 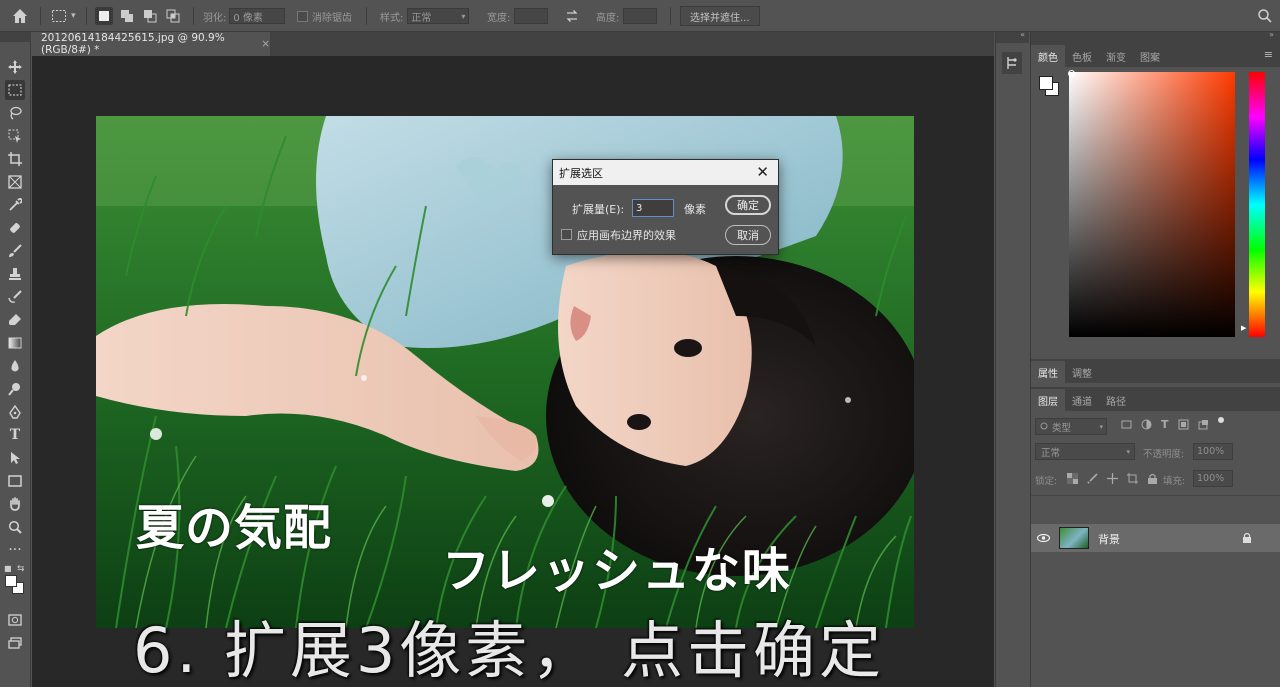 What do you see at coordinates (1152, 478) in the screenshot?
I see `lock-all-icon` at bounding box center [1152, 478].